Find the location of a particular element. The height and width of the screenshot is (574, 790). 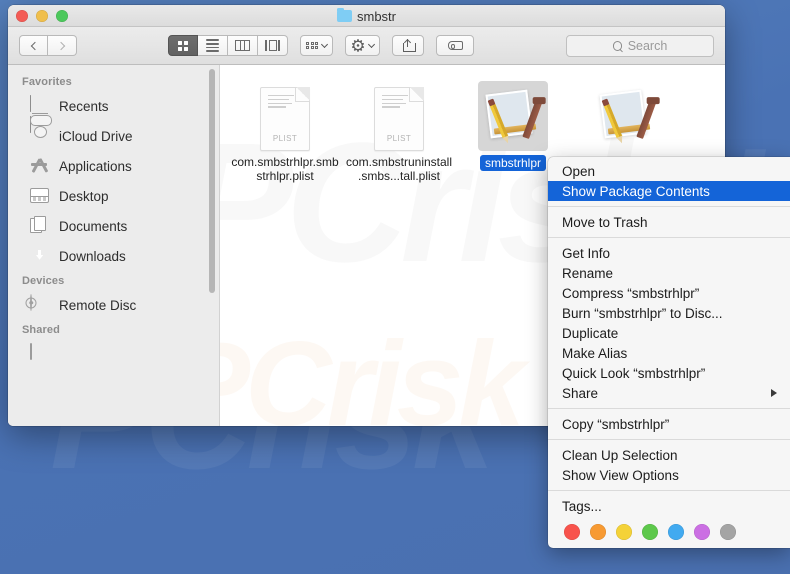

tag-color-orange is located at coordinates (598, 532).